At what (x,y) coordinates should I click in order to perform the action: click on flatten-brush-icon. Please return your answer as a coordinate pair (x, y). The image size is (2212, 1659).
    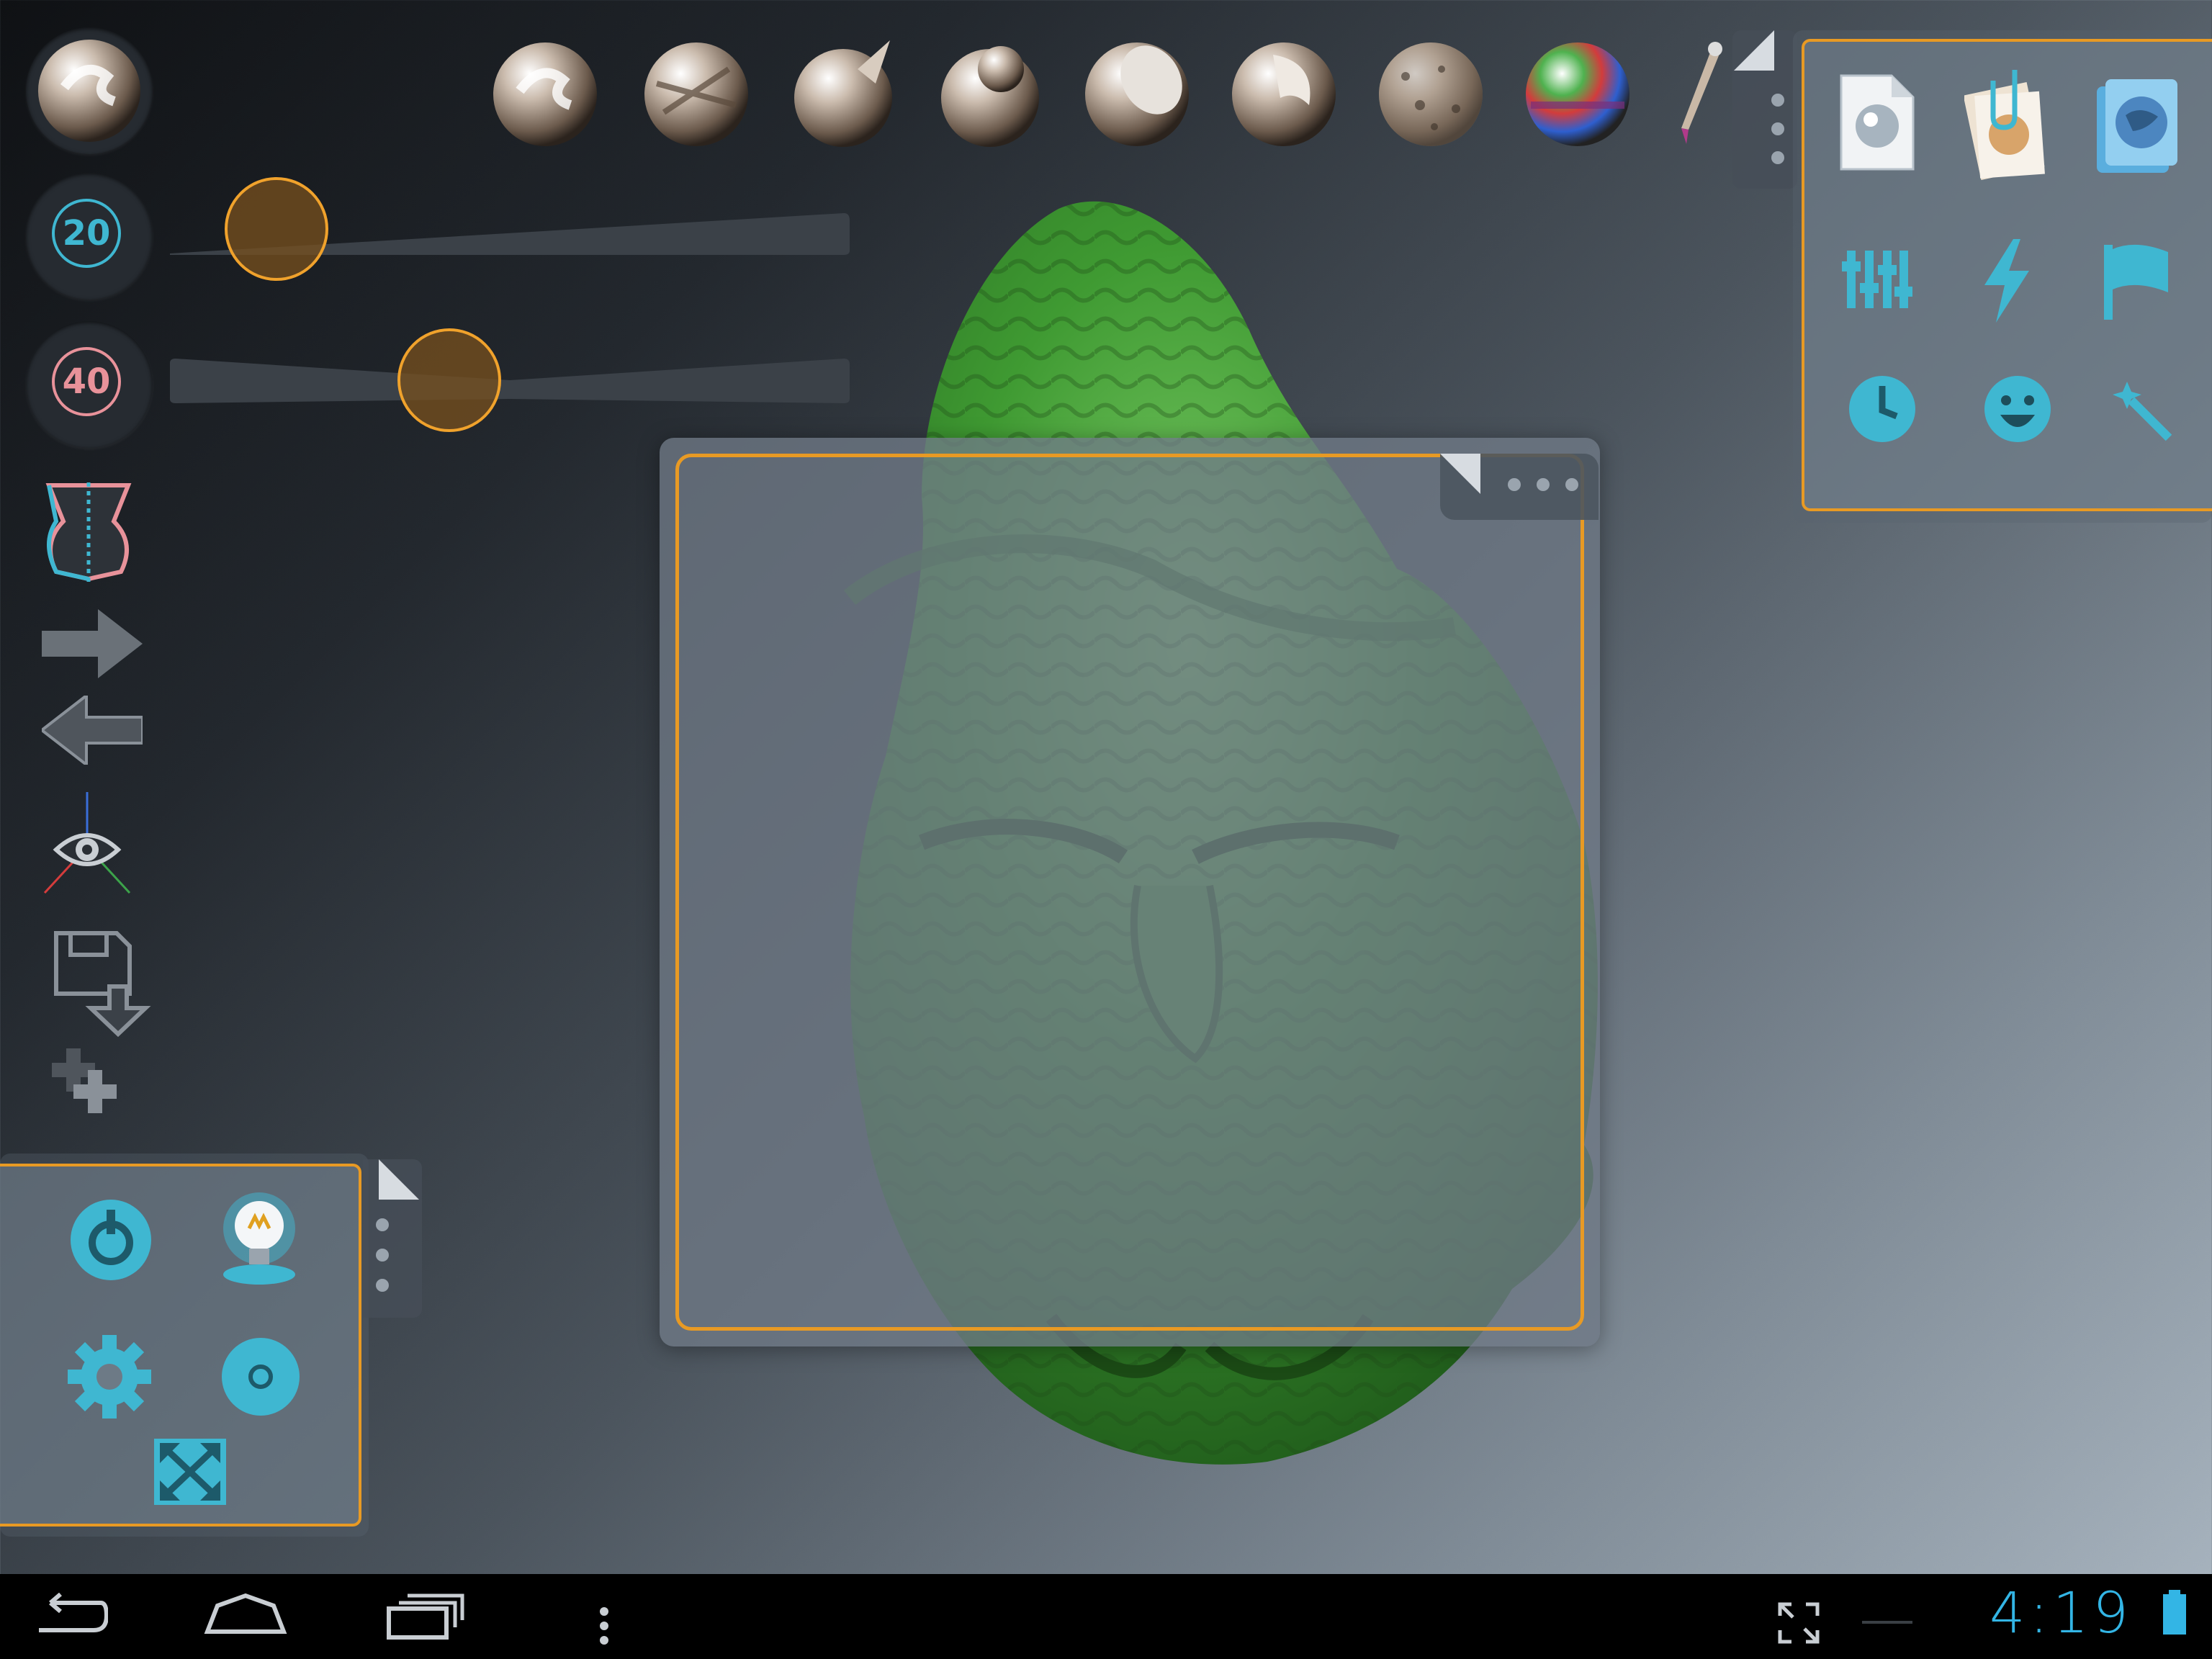
    Looking at the image, I should click on (1137, 94).